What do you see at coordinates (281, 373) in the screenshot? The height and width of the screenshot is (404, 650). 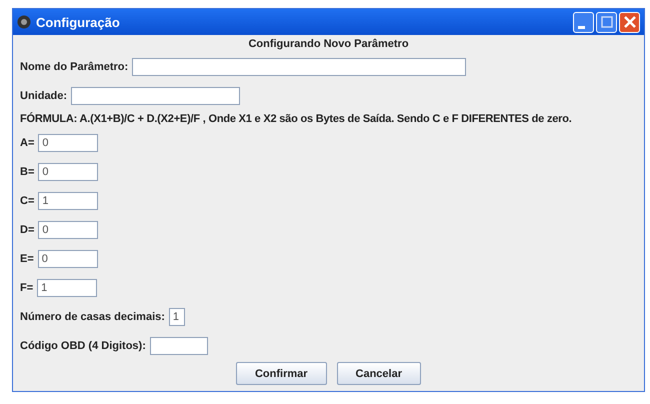 I see `confirm-button: Confirmar` at bounding box center [281, 373].